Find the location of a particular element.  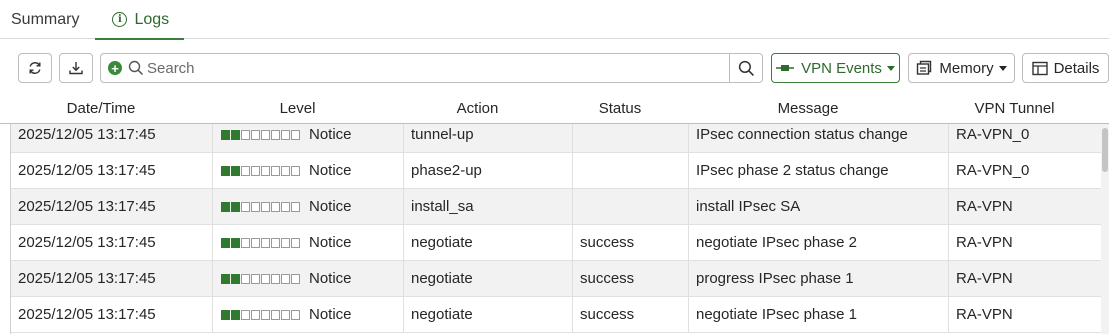

cell-message: negotiate IPsec phase 2 is located at coordinates (819, 242).